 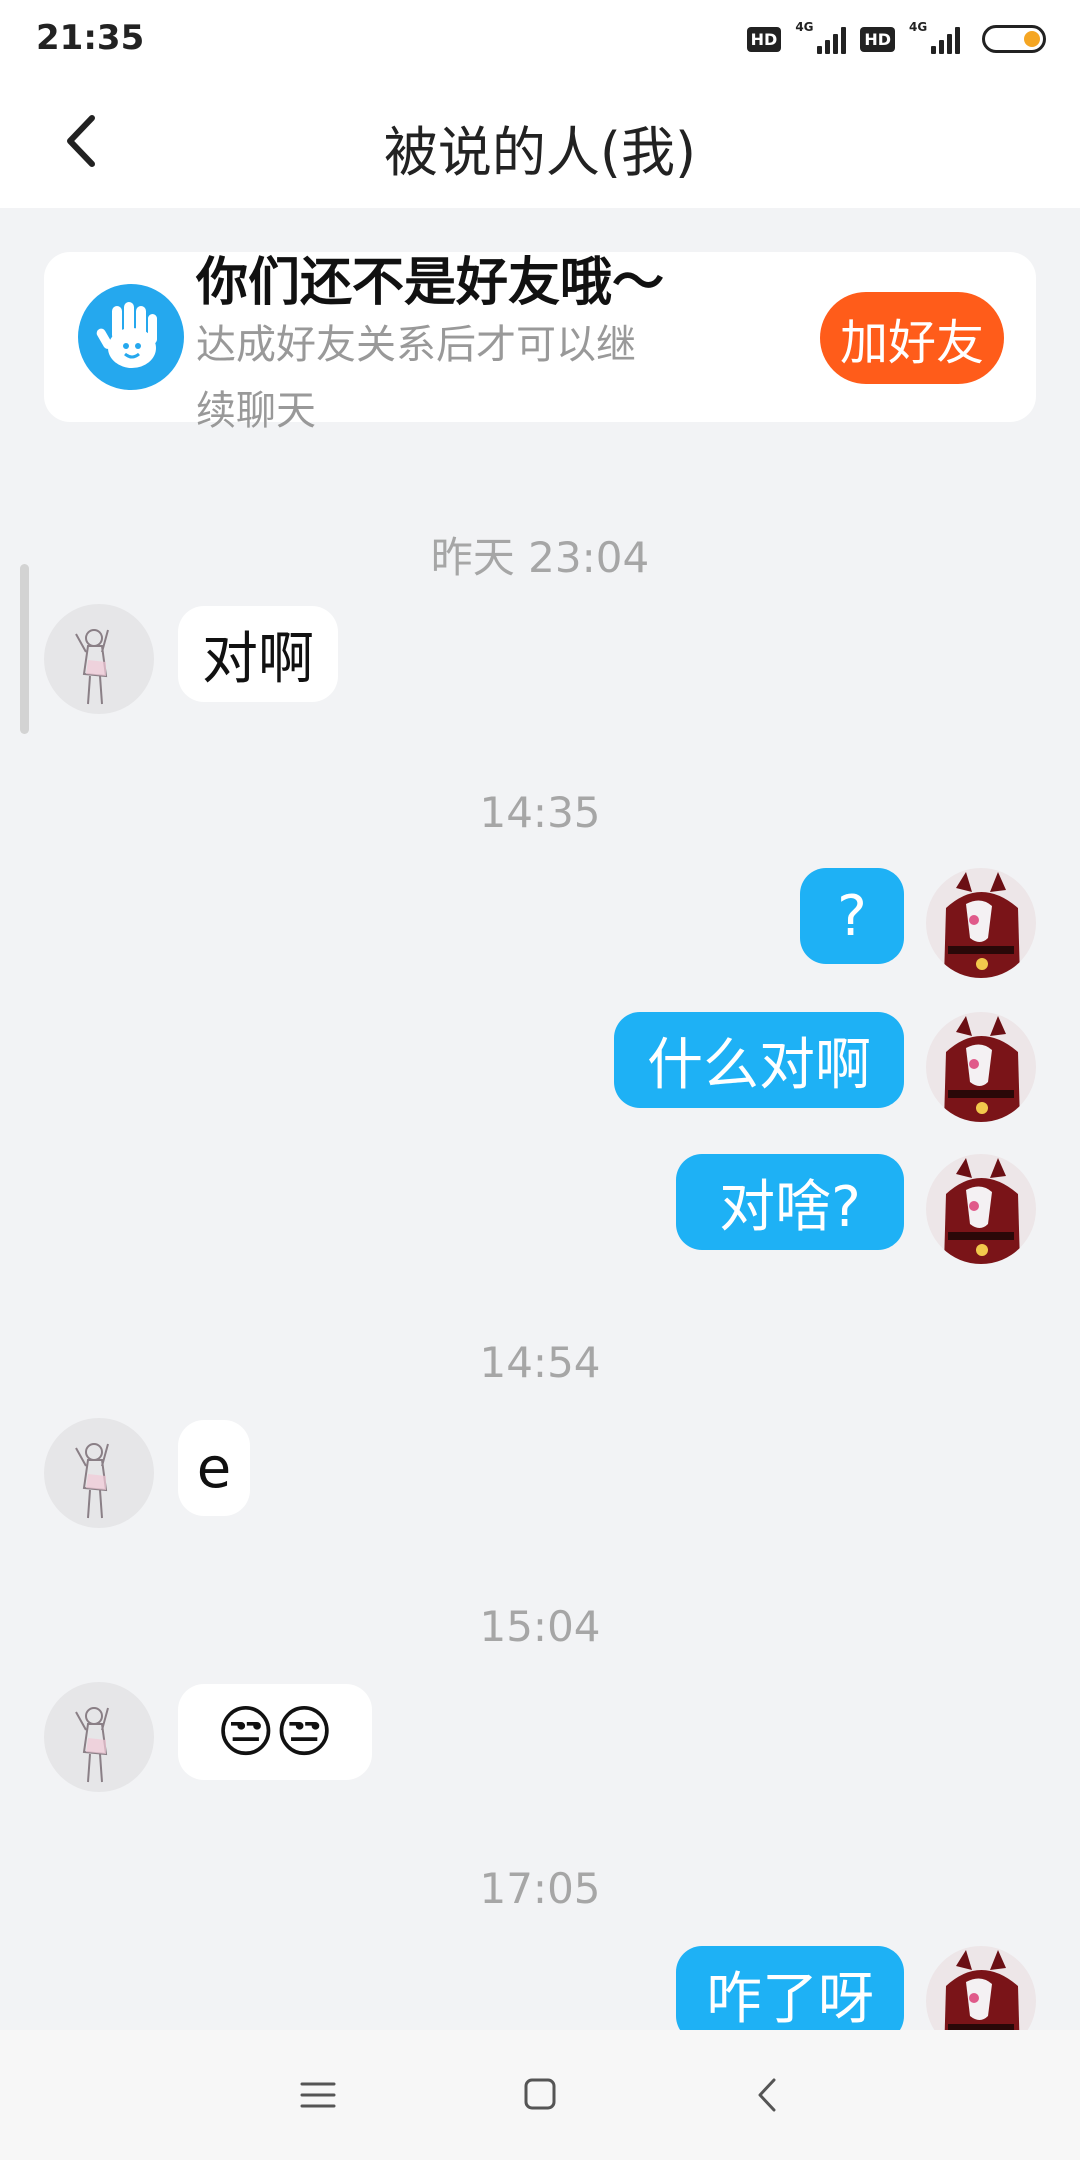 I want to click on hd-icon-2: HD, so click(x=877, y=39).